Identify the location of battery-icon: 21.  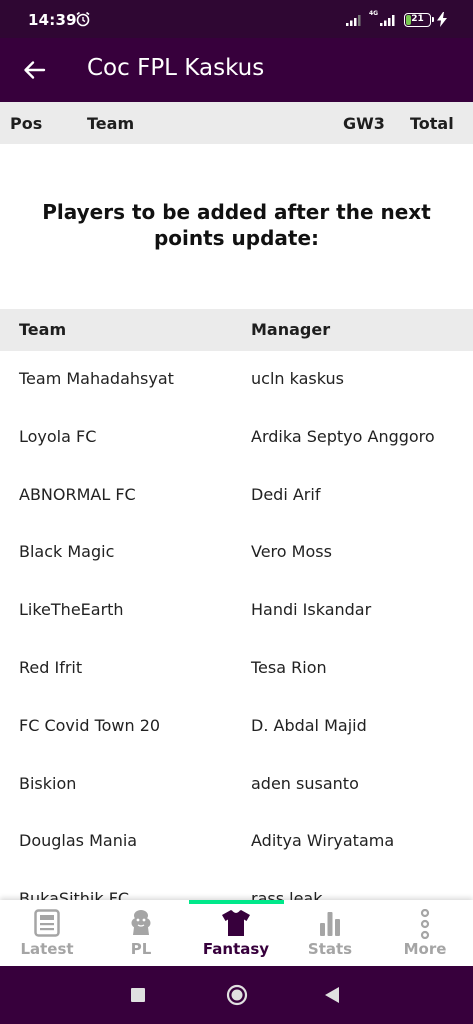
(419, 20).